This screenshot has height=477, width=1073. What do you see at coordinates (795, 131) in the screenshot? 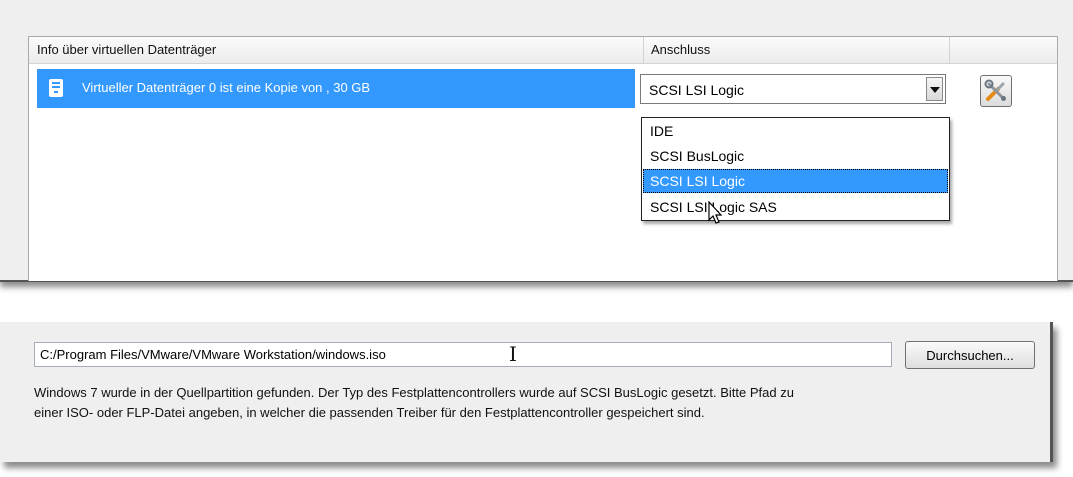
I see `dropdown-option-ide: IDE` at bounding box center [795, 131].